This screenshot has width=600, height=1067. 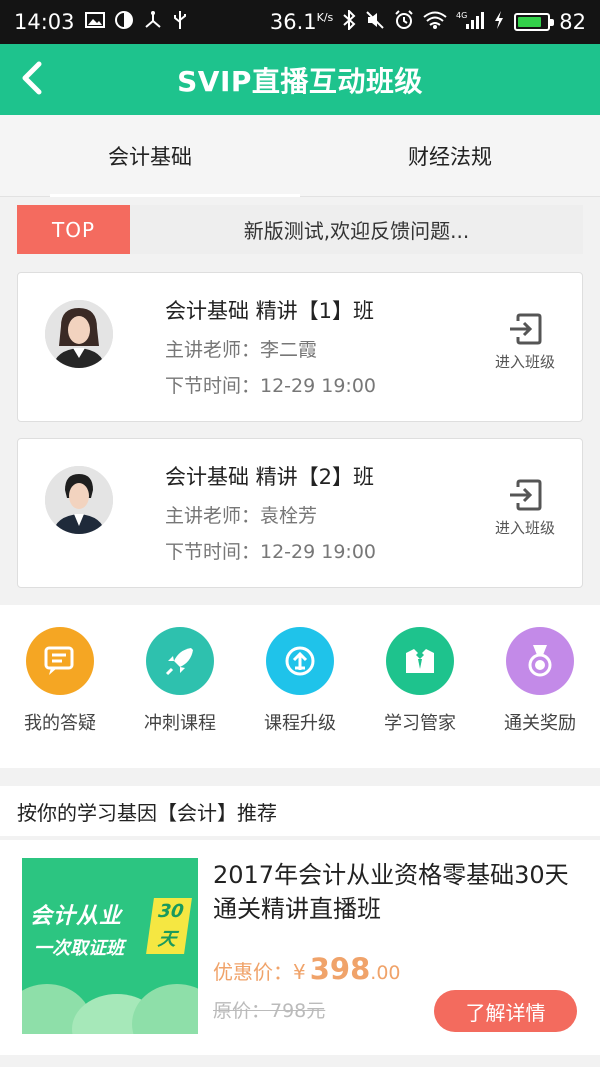 What do you see at coordinates (349, 21) in the screenshot?
I see `bluetooth-icon` at bounding box center [349, 21].